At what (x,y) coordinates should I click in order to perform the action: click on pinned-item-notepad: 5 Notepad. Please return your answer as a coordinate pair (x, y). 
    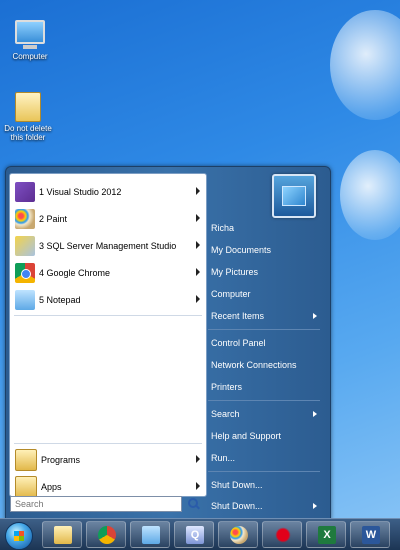
    Looking at the image, I should click on (108, 300).